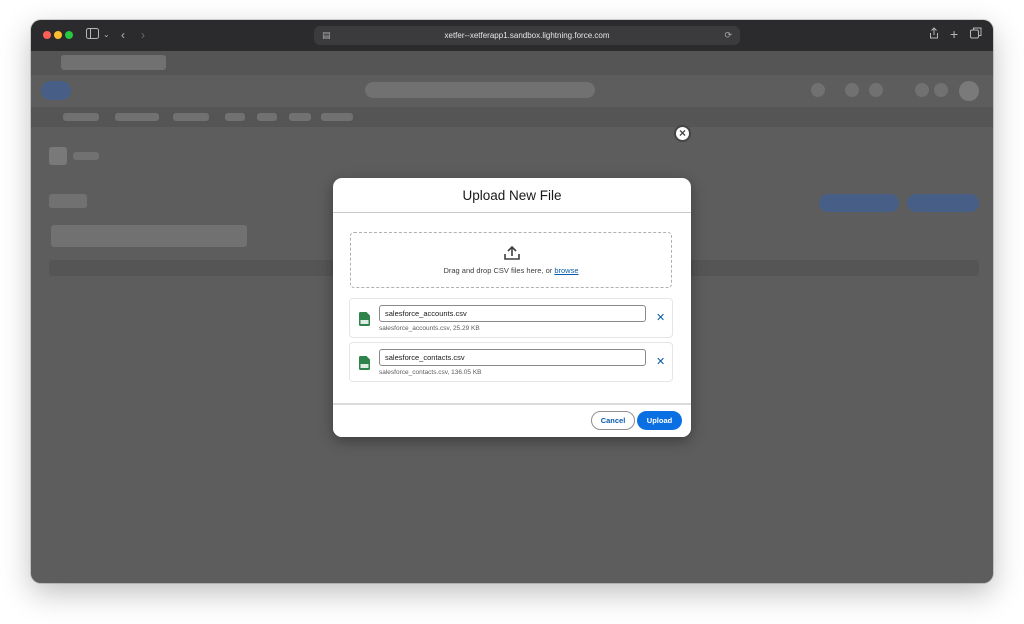 This screenshot has height=624, width=1024. I want to click on close-window-button, so click(47, 35).